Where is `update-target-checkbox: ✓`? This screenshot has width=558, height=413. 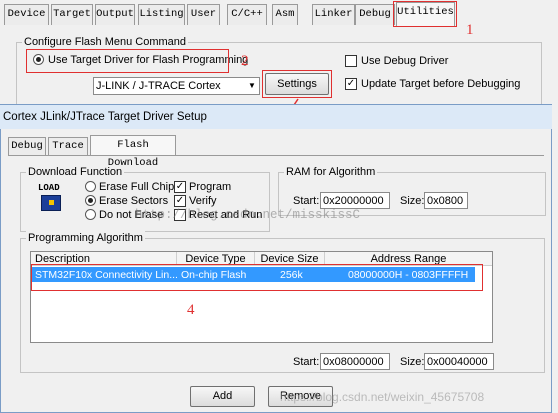 update-target-checkbox: ✓ is located at coordinates (351, 84).